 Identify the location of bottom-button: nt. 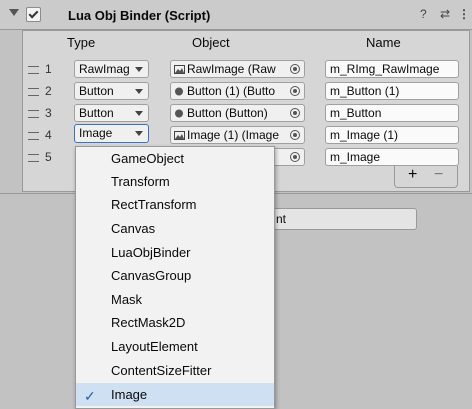
(342, 219).